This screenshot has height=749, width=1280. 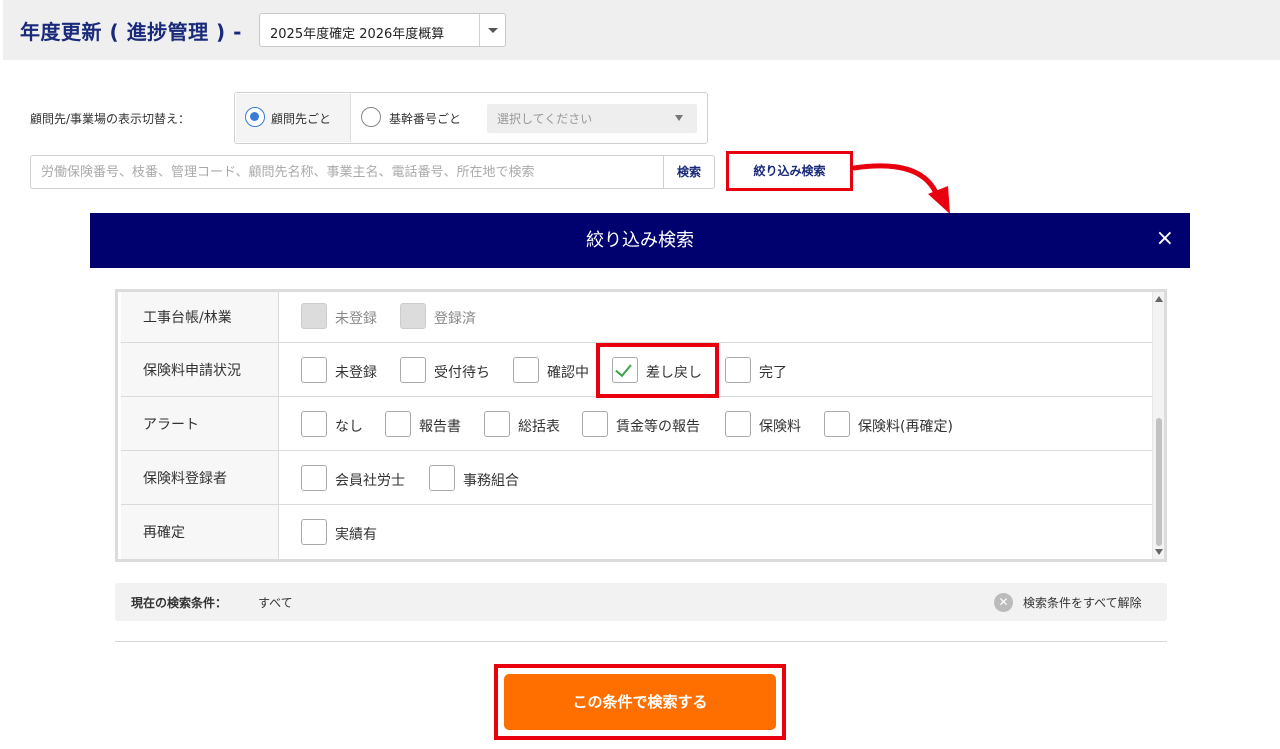 I want to click on search-condition-bar: 現在の検索条件： すべて ✕ 検索条件をすべて解除, so click(x=641, y=602).